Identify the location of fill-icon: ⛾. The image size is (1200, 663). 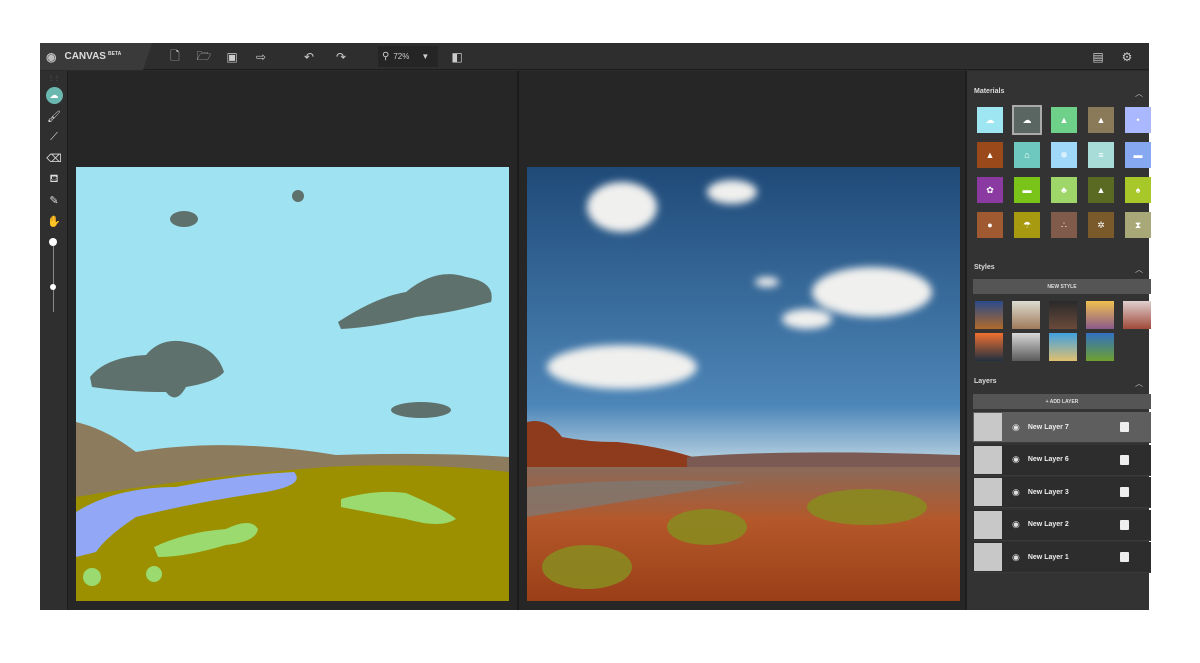
(54, 179).